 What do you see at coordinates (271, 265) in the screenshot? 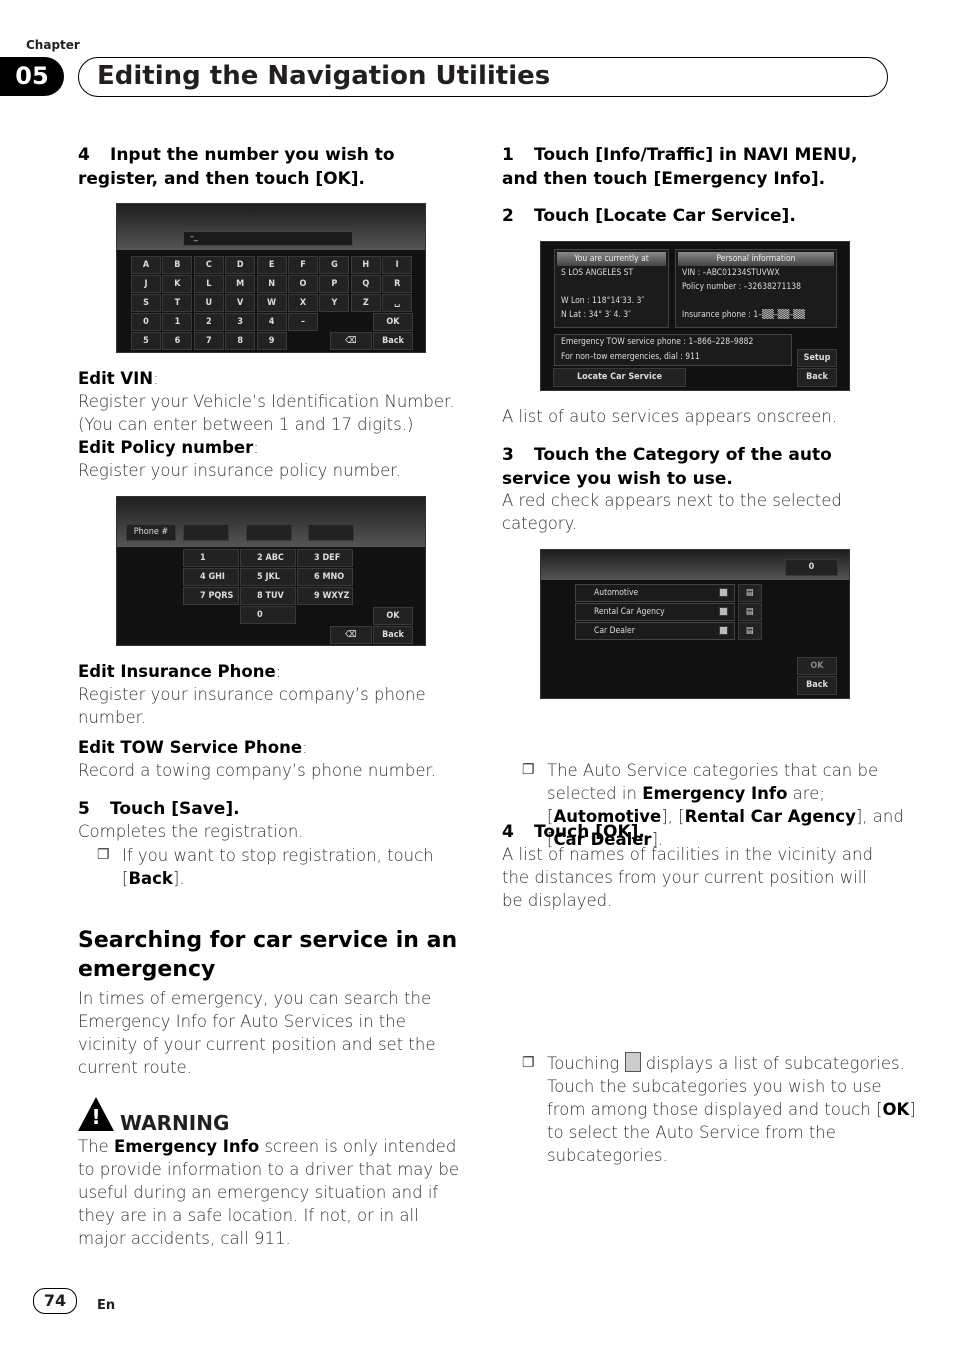
I see `key: E` at bounding box center [271, 265].